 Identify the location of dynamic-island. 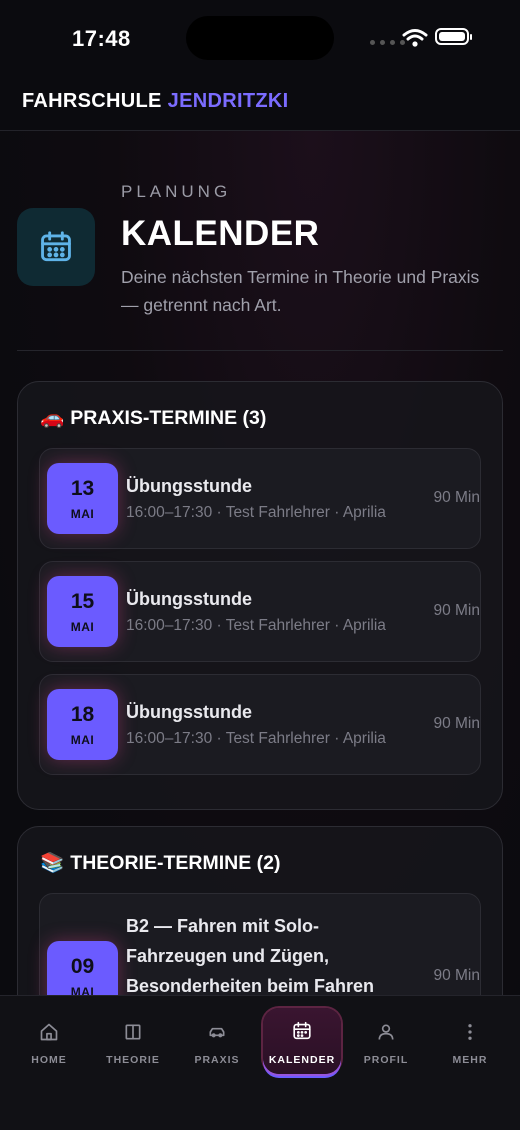
(260, 38).